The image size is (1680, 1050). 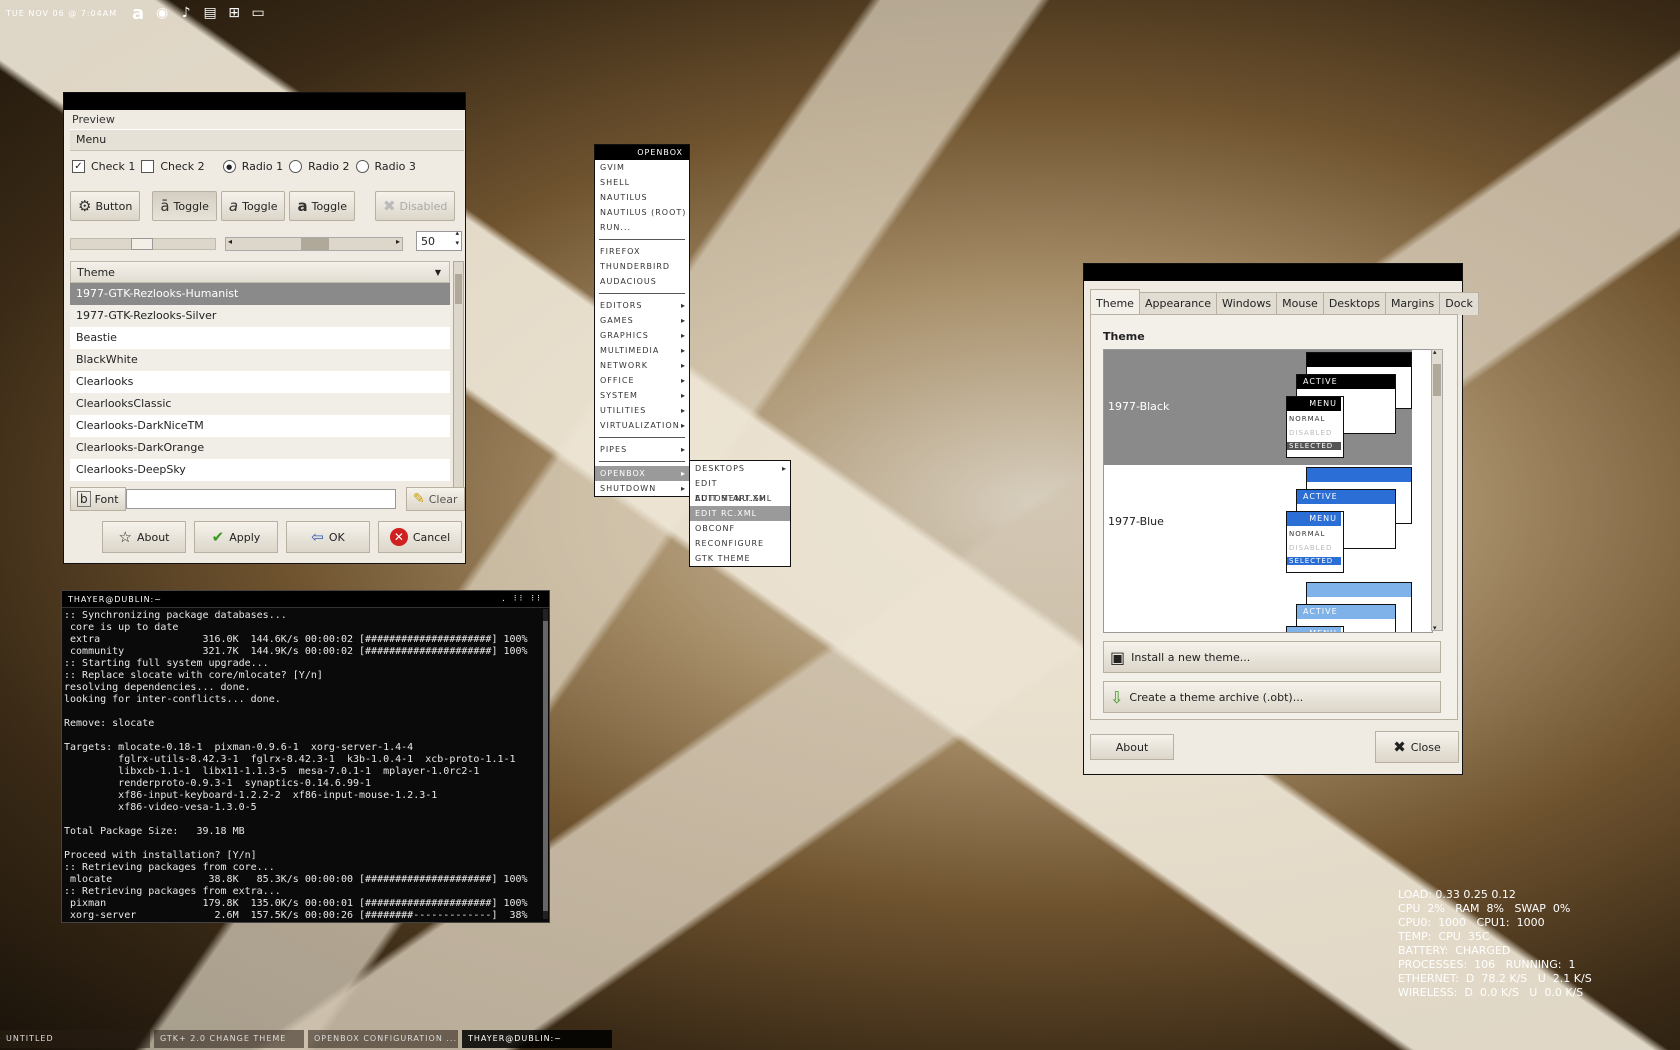 What do you see at coordinates (234, 13) in the screenshot?
I see `network-icon: ⊞` at bounding box center [234, 13].